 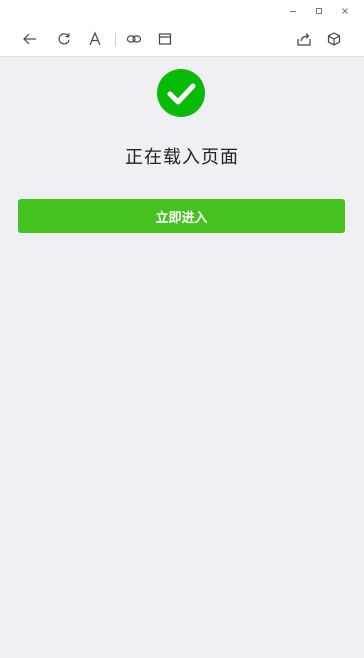 What do you see at coordinates (115, 39) in the screenshot?
I see `toolbar-divider` at bounding box center [115, 39].